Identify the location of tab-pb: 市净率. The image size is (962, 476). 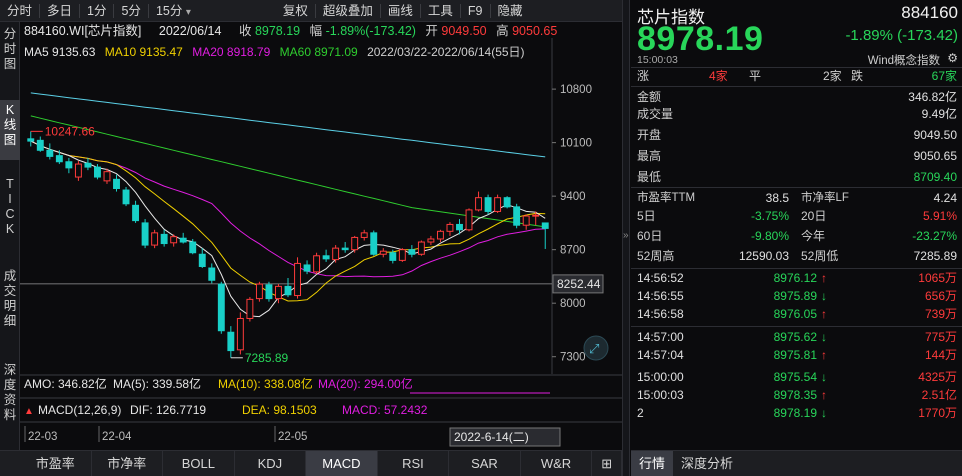
(128, 463).